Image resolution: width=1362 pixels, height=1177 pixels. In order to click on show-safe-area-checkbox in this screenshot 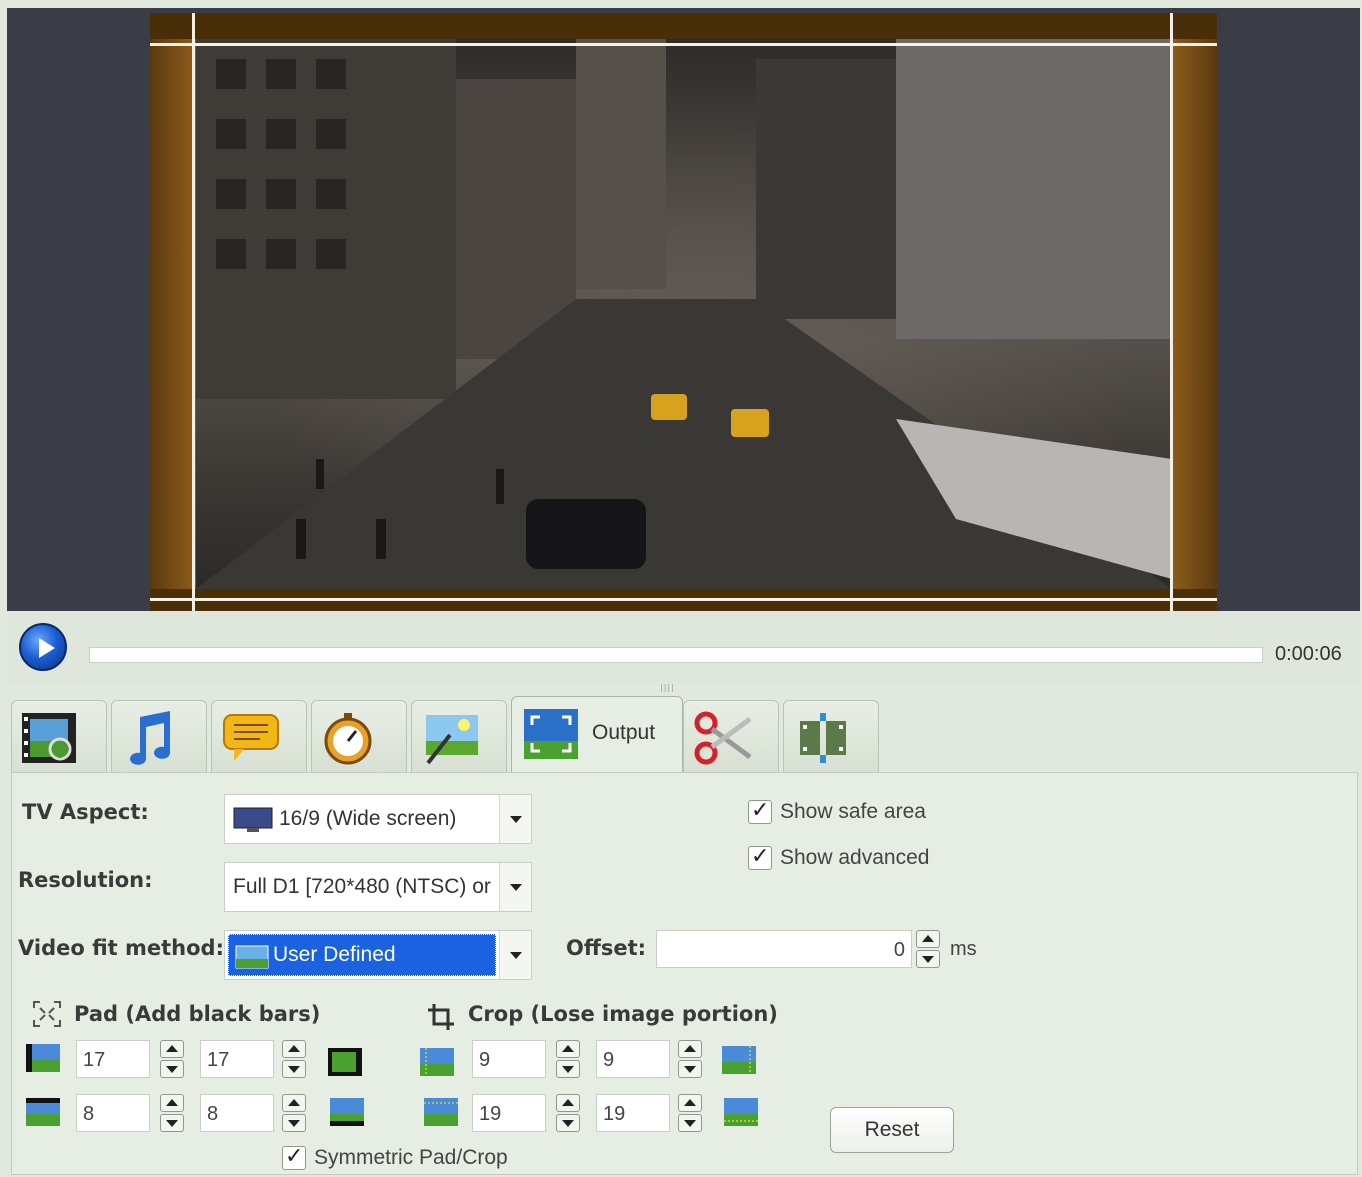, I will do `click(760, 811)`.